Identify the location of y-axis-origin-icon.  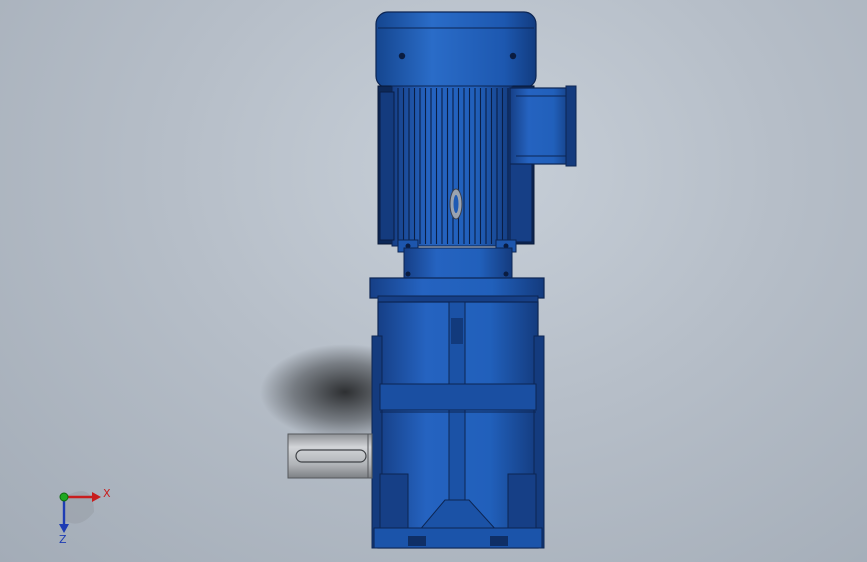
(64, 497).